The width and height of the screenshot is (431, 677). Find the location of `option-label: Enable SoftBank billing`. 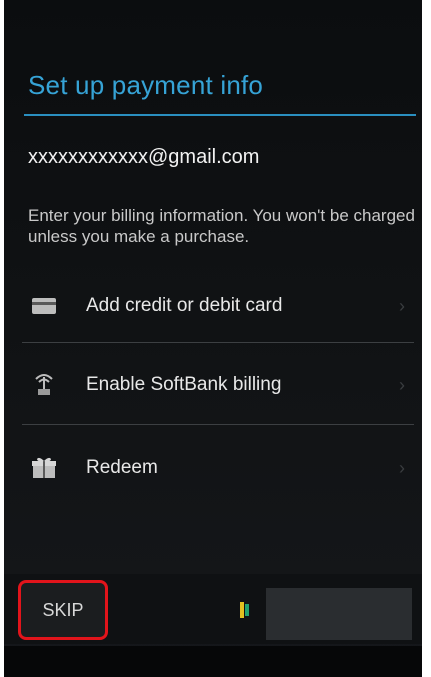

option-label: Enable SoftBank billing is located at coordinates (184, 384).